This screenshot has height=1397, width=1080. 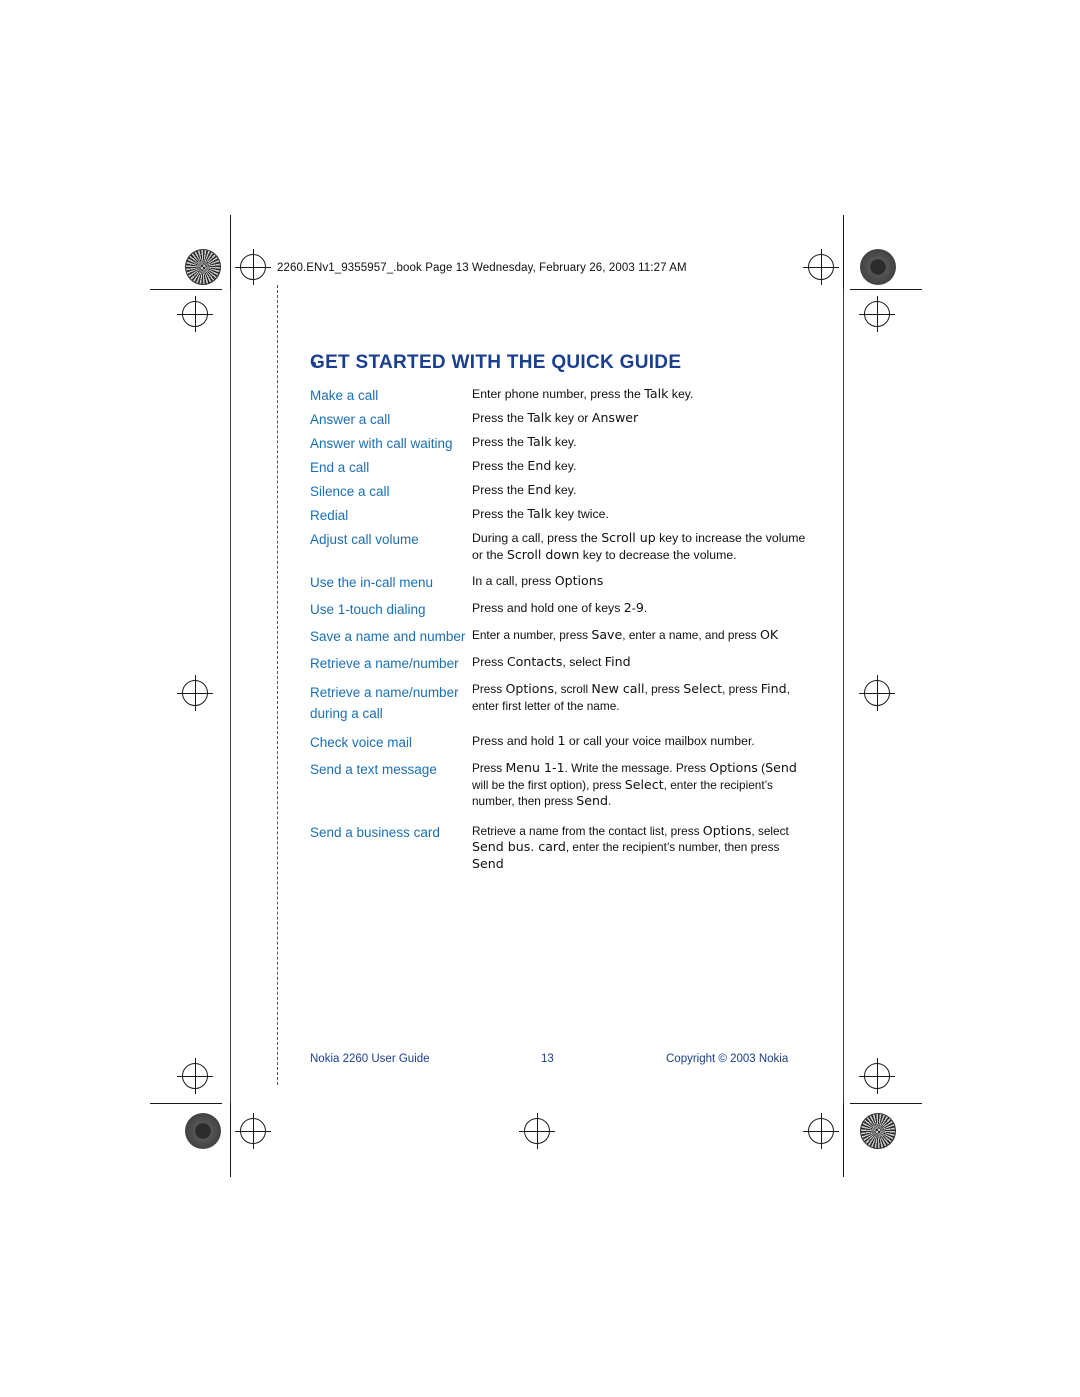 What do you see at coordinates (843, 696) in the screenshot?
I see `fold-line-right` at bounding box center [843, 696].